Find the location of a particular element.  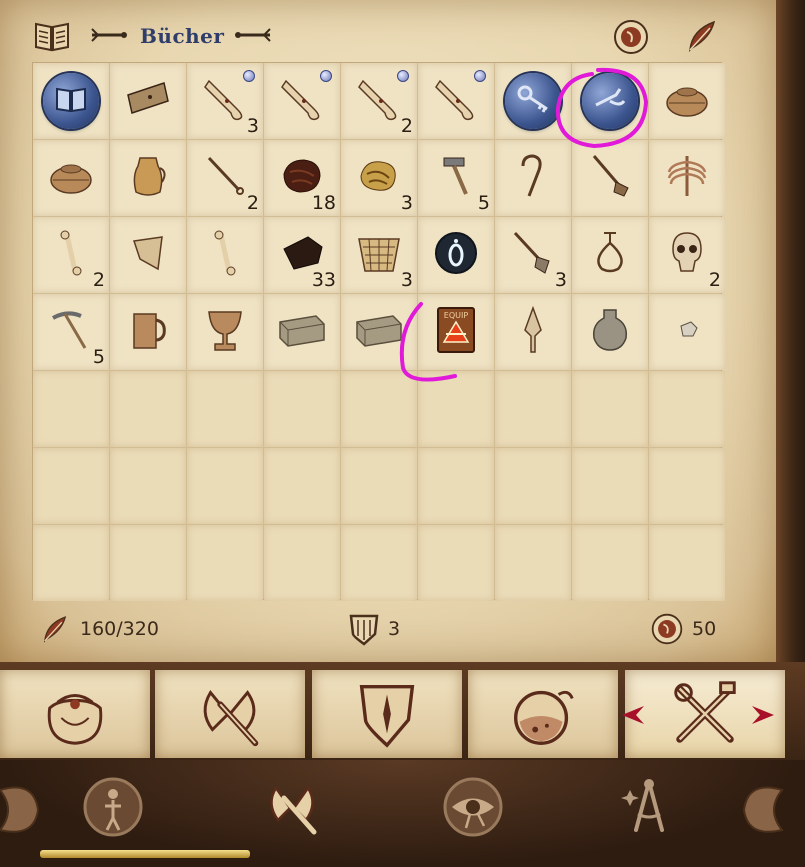

inventory-slot: EQUIP is located at coordinates (456, 332).